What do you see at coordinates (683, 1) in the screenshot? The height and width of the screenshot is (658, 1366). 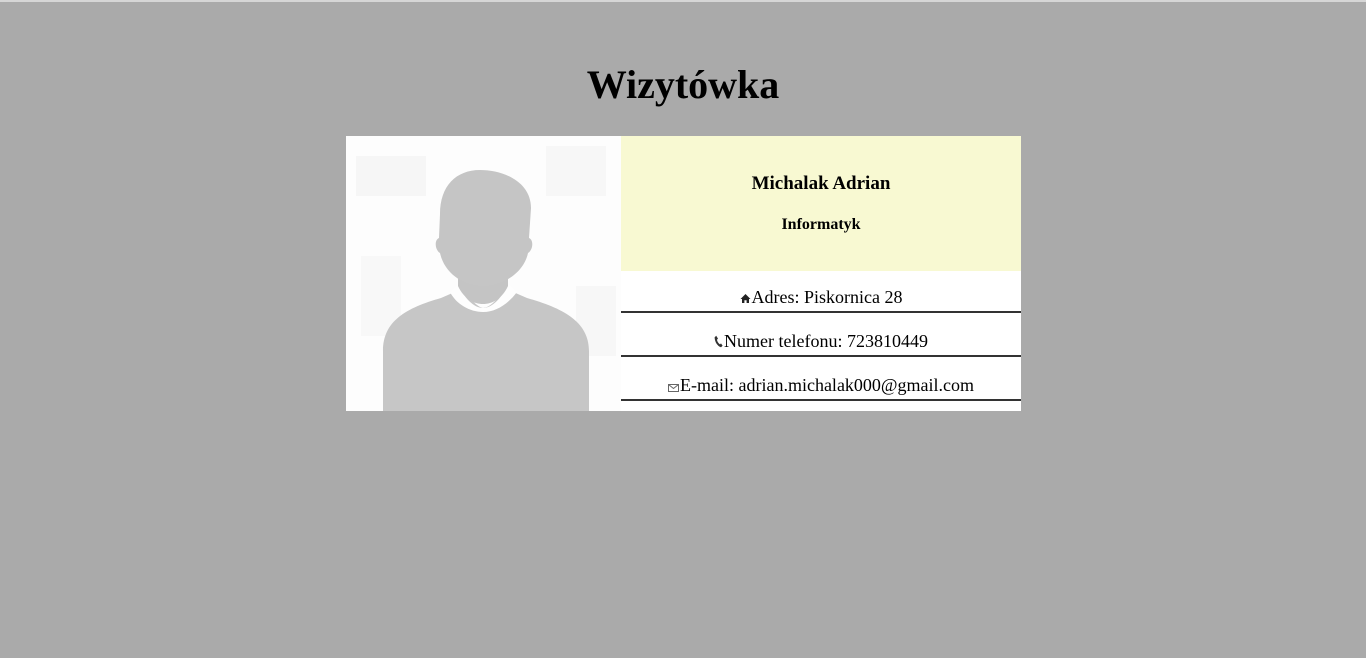 I see `browser-top-edge` at bounding box center [683, 1].